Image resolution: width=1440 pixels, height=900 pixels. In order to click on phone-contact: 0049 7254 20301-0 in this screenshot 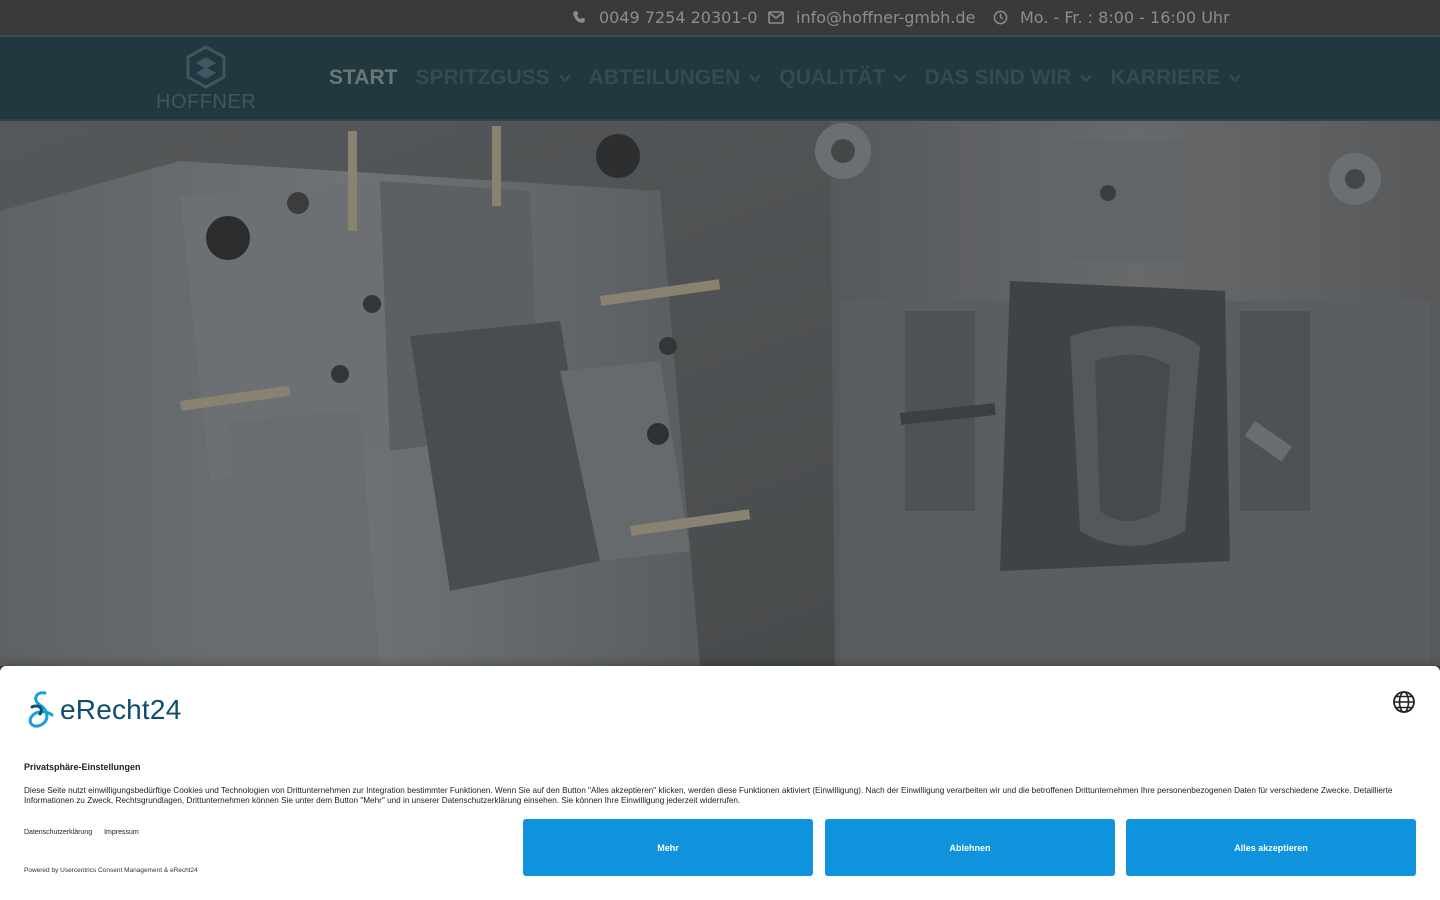, I will do `click(664, 17)`.